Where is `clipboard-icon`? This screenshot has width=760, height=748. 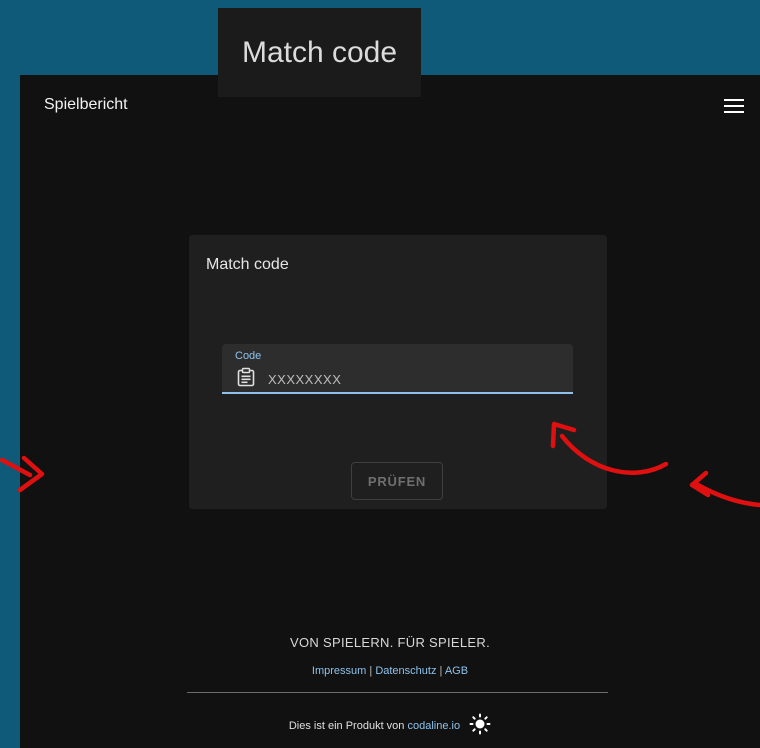 clipboard-icon is located at coordinates (246, 377).